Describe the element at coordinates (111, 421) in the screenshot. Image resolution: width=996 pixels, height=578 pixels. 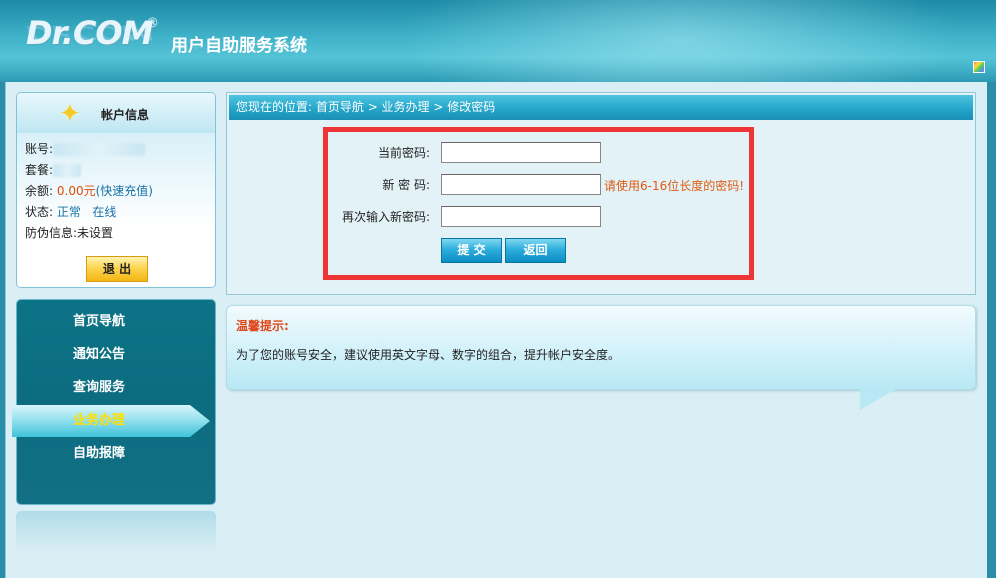
I see `nav-item-business: 业务办理` at that location.